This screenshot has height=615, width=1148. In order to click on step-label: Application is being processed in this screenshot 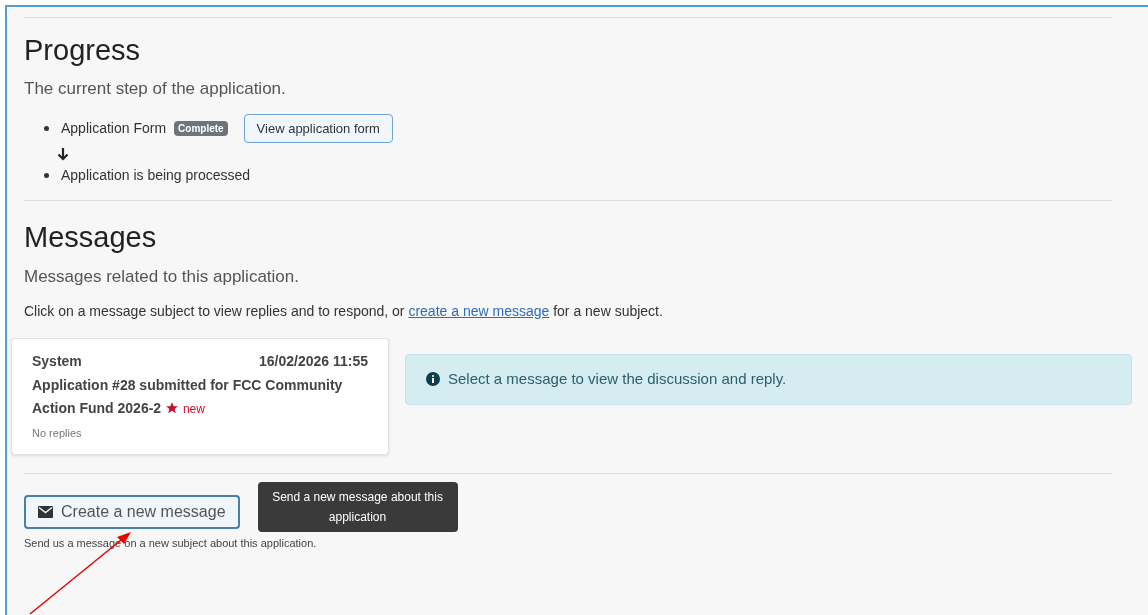, I will do `click(156, 176)`.